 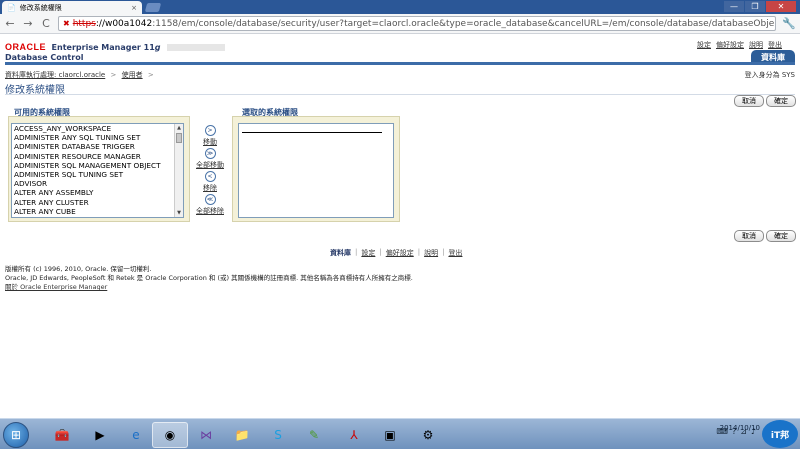 I want to click on minimize-button: —, so click(x=734, y=6).